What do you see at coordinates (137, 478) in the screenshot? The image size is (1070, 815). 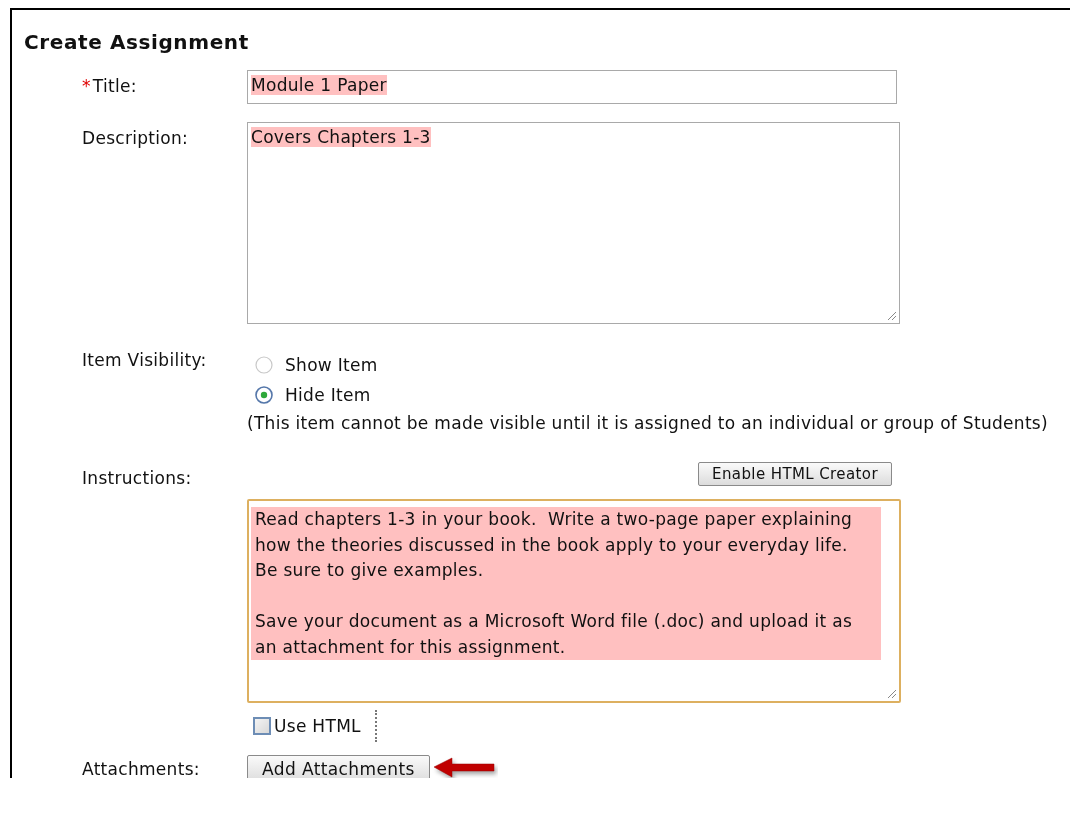 I see `field-label: Instructions:` at bounding box center [137, 478].